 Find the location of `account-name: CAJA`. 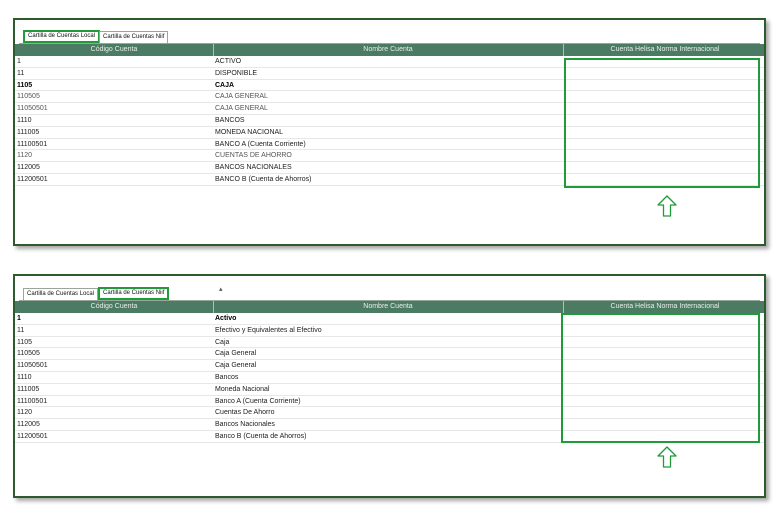

account-name: CAJA is located at coordinates (225, 85).